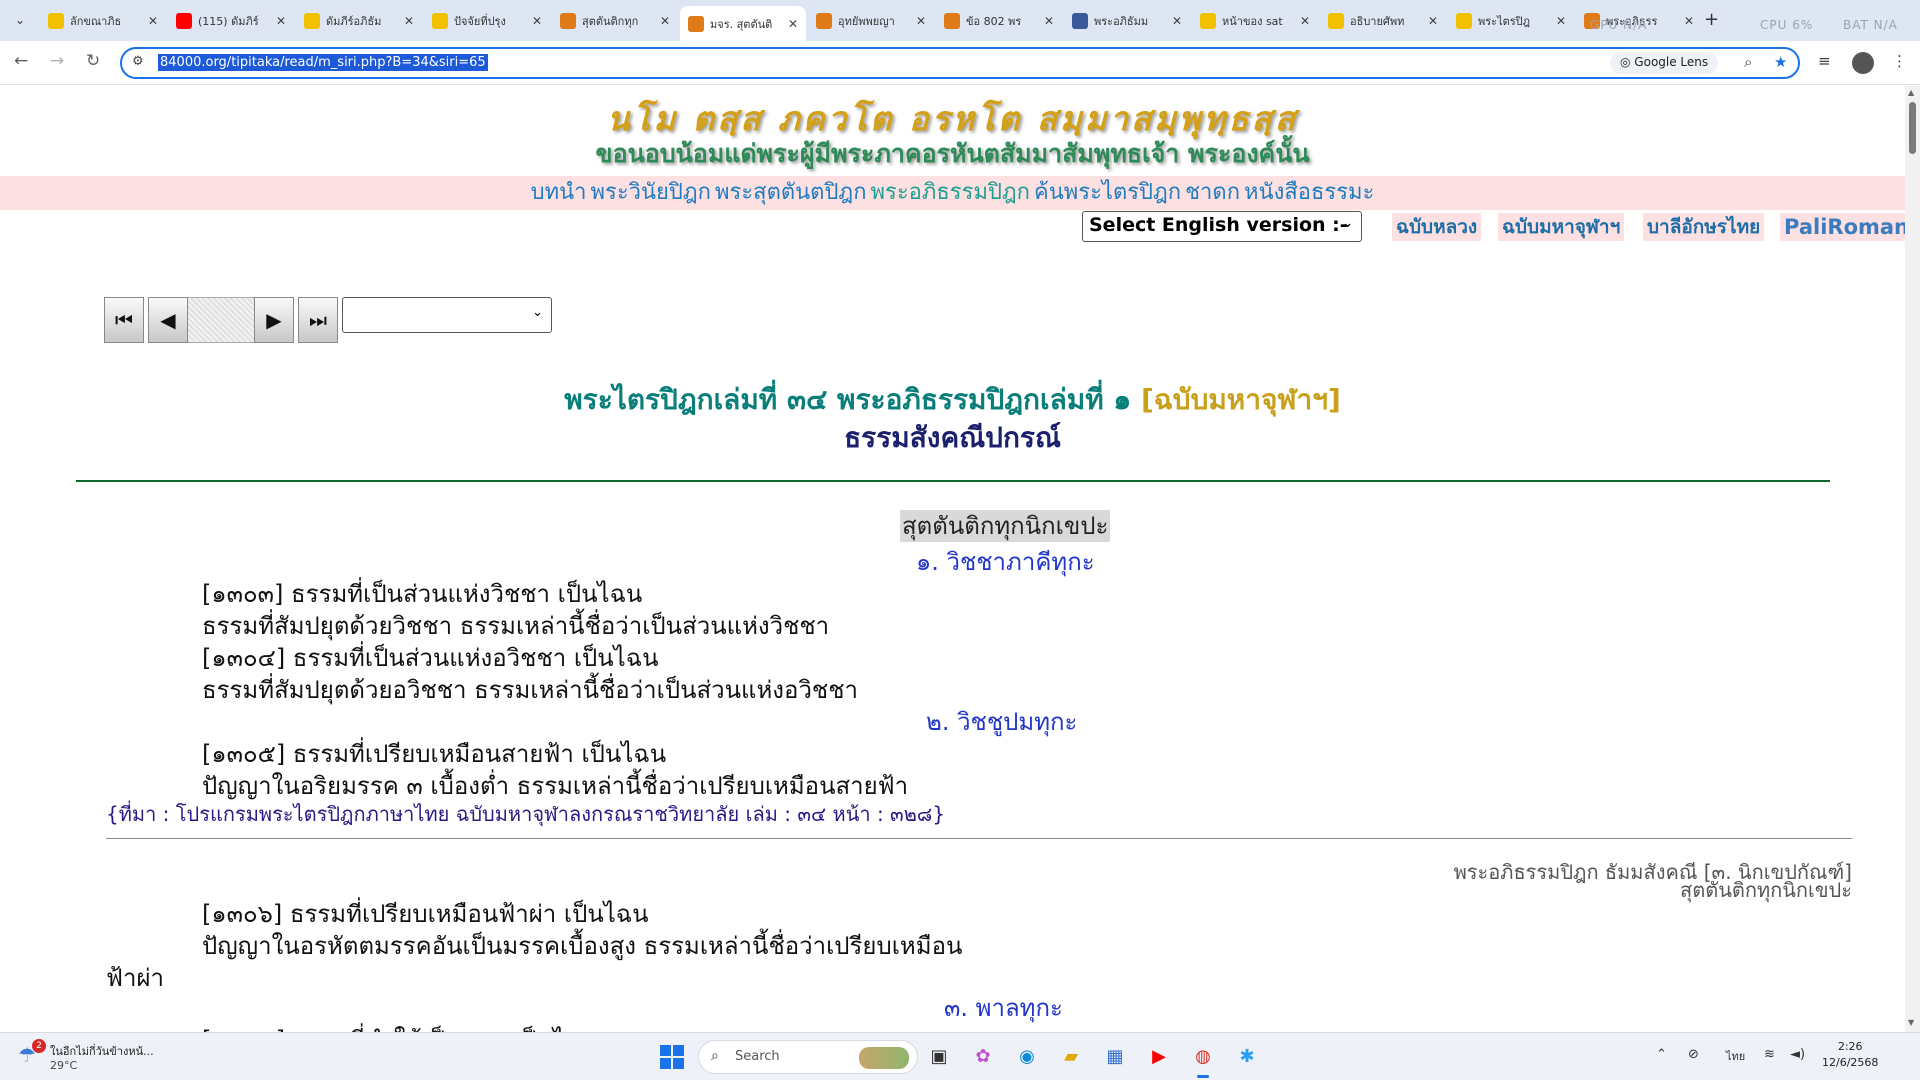 This screenshot has height=1080, width=1920. I want to click on google-lens-button: ◎ Google Lens, so click(1664, 63).